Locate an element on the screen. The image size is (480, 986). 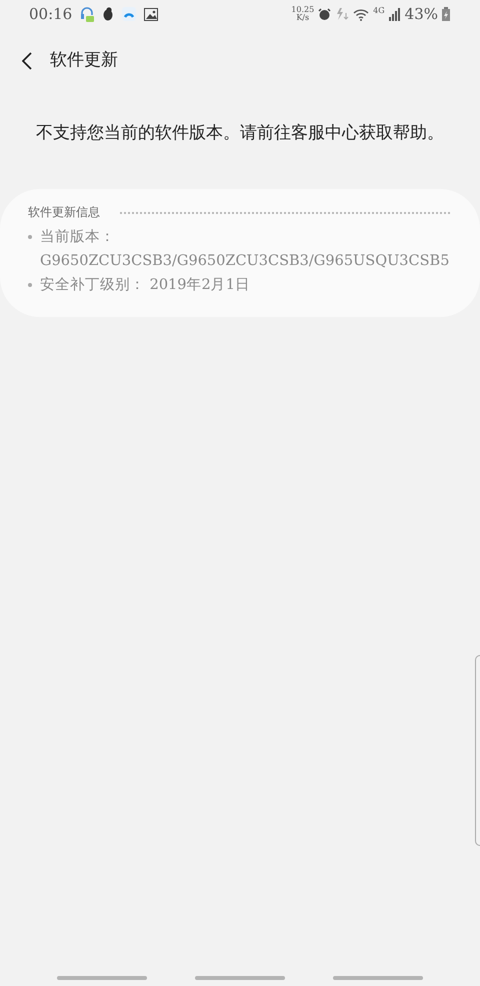
signal-icon is located at coordinates (394, 14).